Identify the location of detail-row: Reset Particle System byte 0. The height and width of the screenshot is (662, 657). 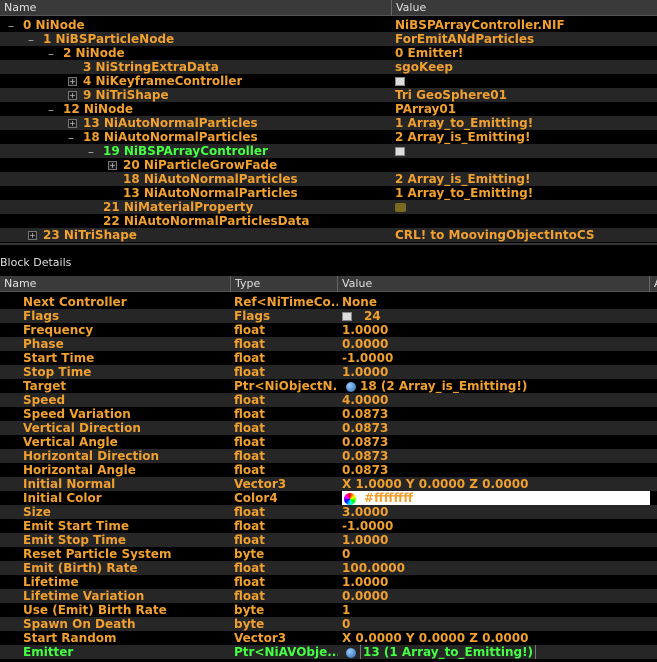
(328, 554).